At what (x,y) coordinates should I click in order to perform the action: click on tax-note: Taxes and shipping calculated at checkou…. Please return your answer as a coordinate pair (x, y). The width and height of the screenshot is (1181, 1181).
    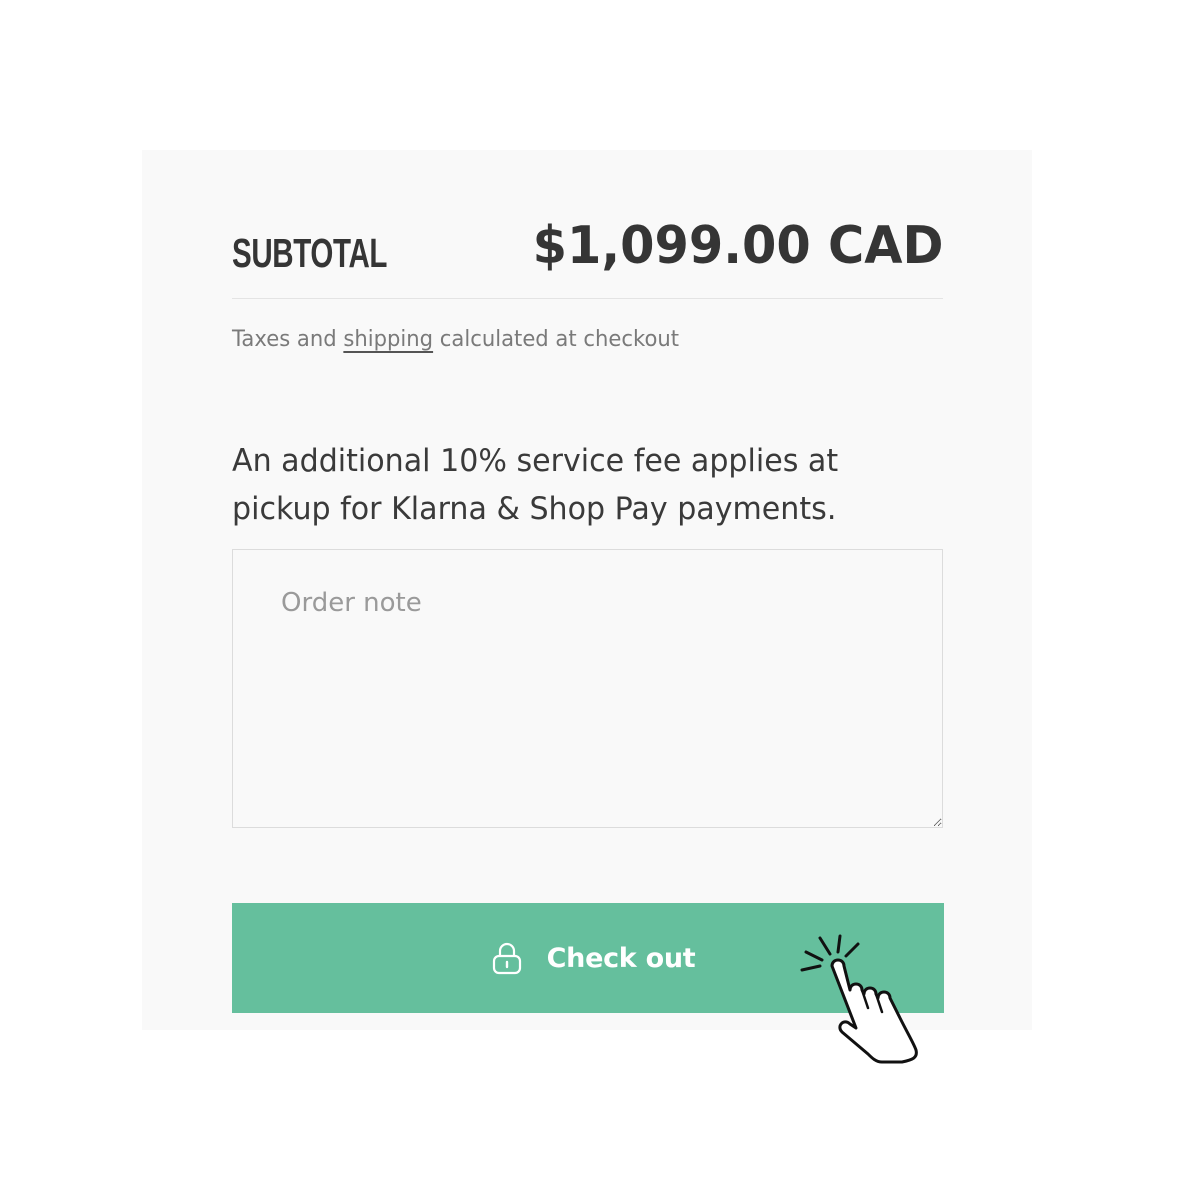
    Looking at the image, I should click on (455, 339).